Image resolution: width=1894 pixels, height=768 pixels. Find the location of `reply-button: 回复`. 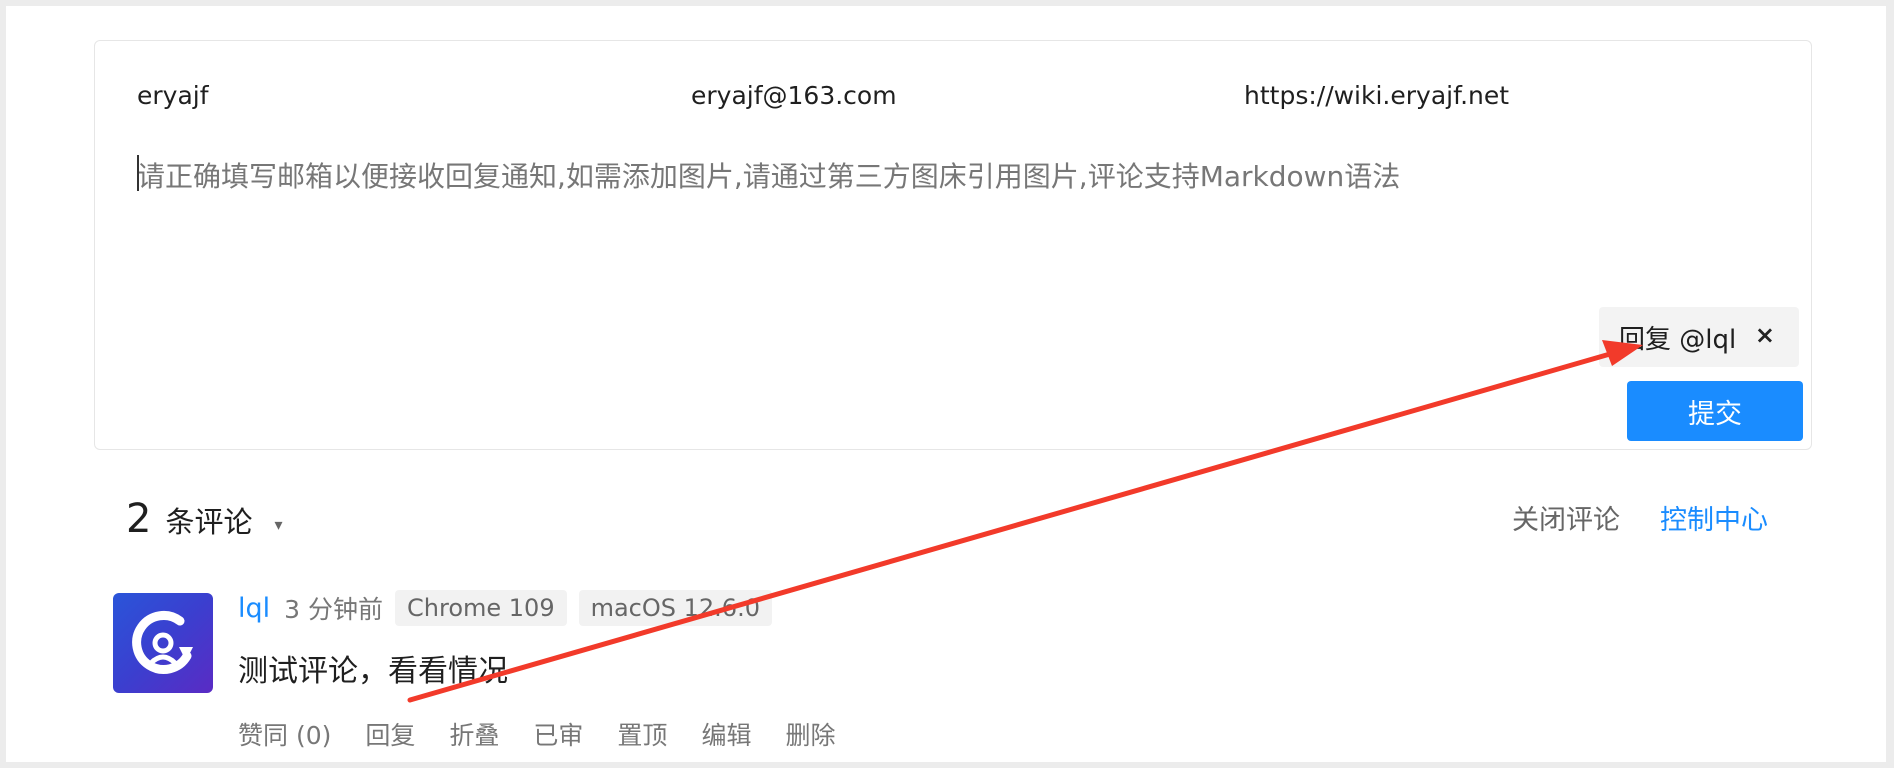

reply-button: 回复 is located at coordinates (390, 734).